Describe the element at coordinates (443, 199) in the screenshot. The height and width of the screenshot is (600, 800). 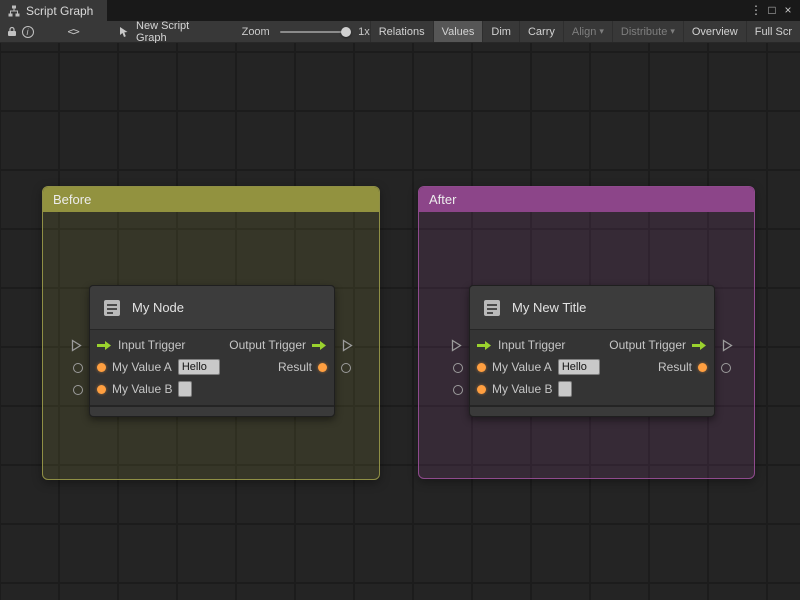
I see `group-title: After` at that location.